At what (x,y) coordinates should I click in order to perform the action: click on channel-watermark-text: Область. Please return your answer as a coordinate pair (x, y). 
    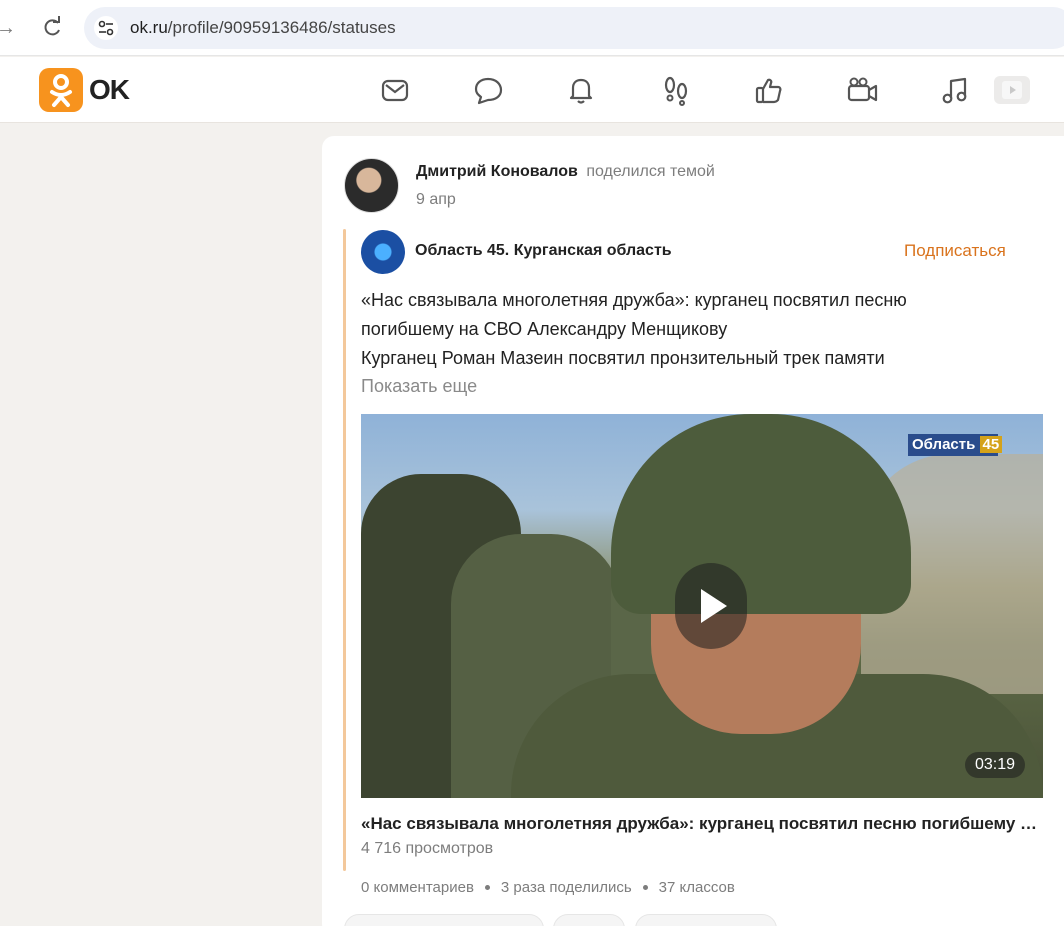
    Looking at the image, I should click on (944, 444).